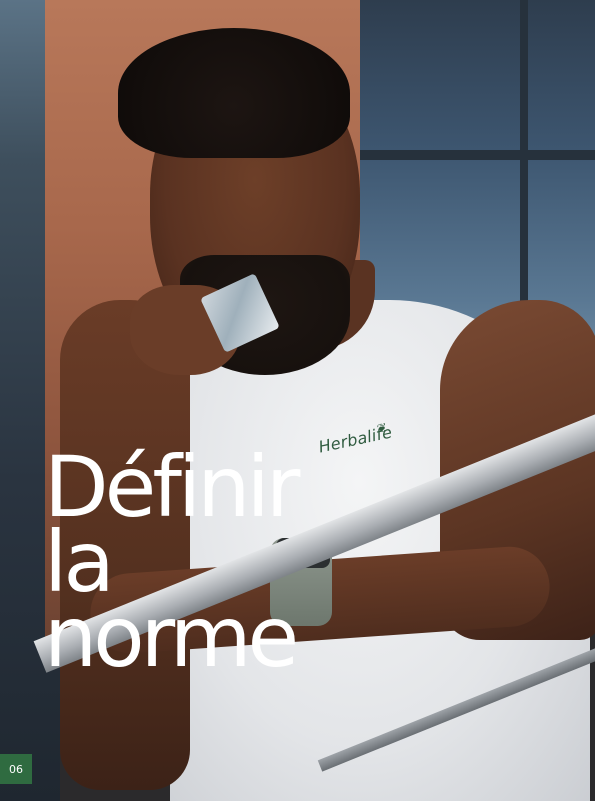  What do you see at coordinates (171, 637) in the screenshot?
I see `headline-line-3: norme` at bounding box center [171, 637].